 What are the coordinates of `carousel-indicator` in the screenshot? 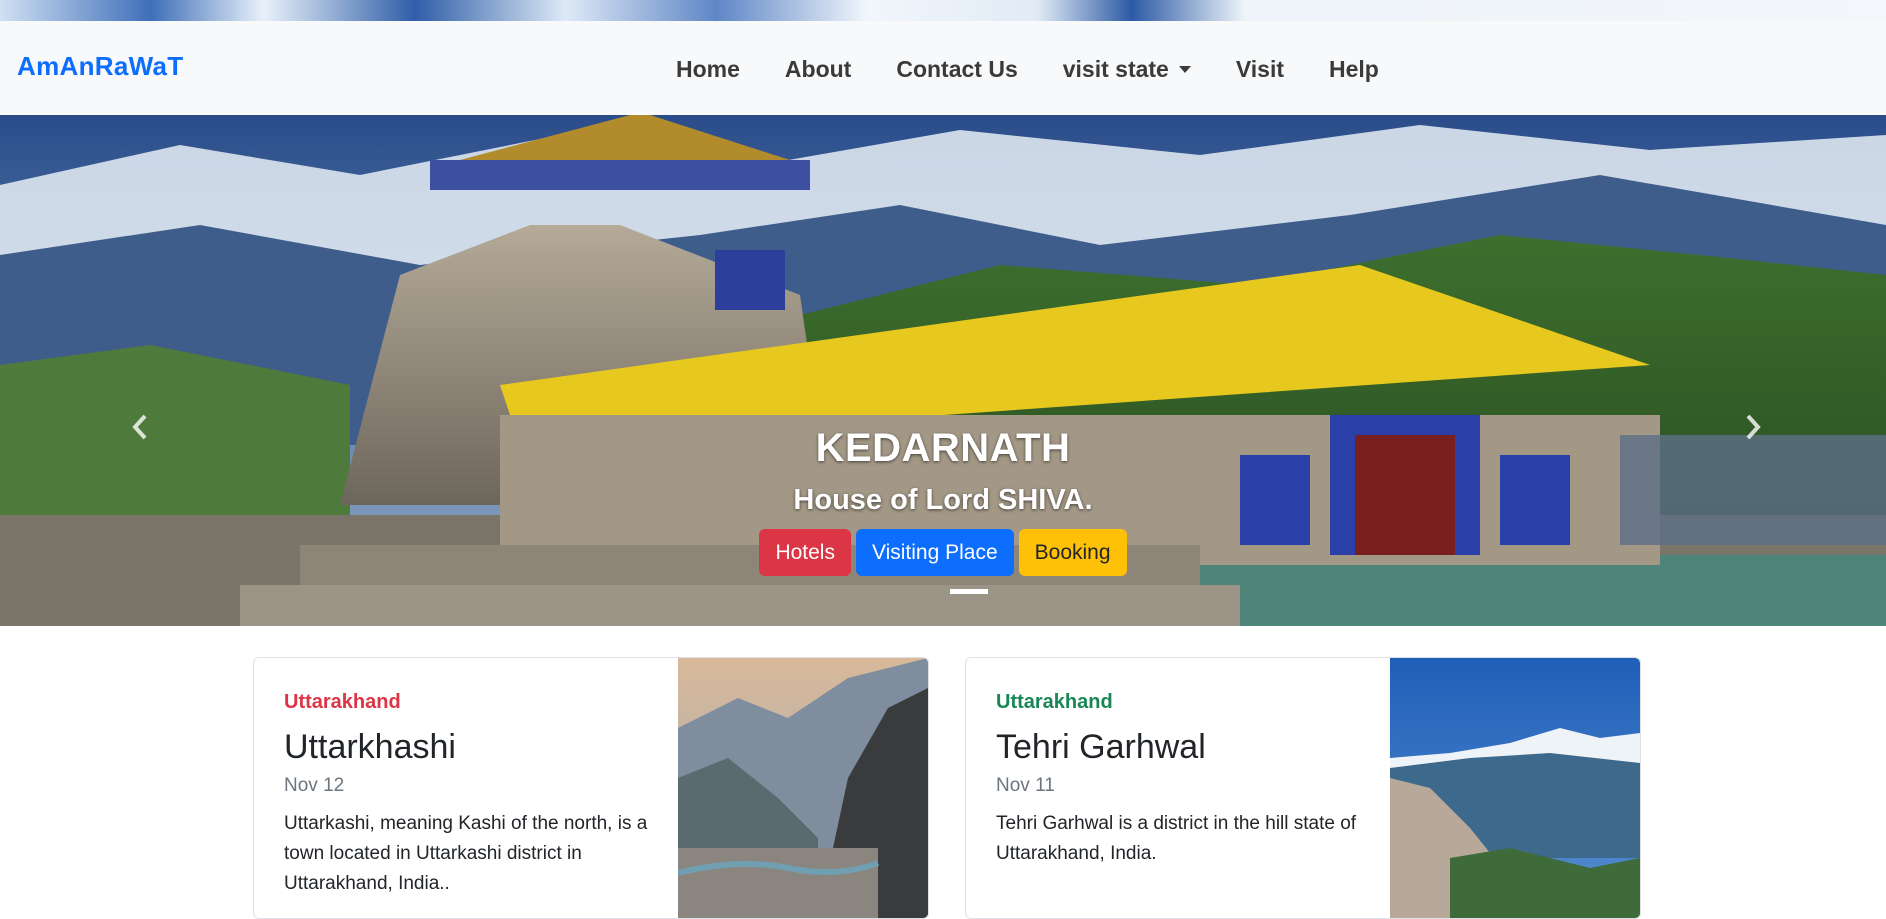 It's located at (969, 591).